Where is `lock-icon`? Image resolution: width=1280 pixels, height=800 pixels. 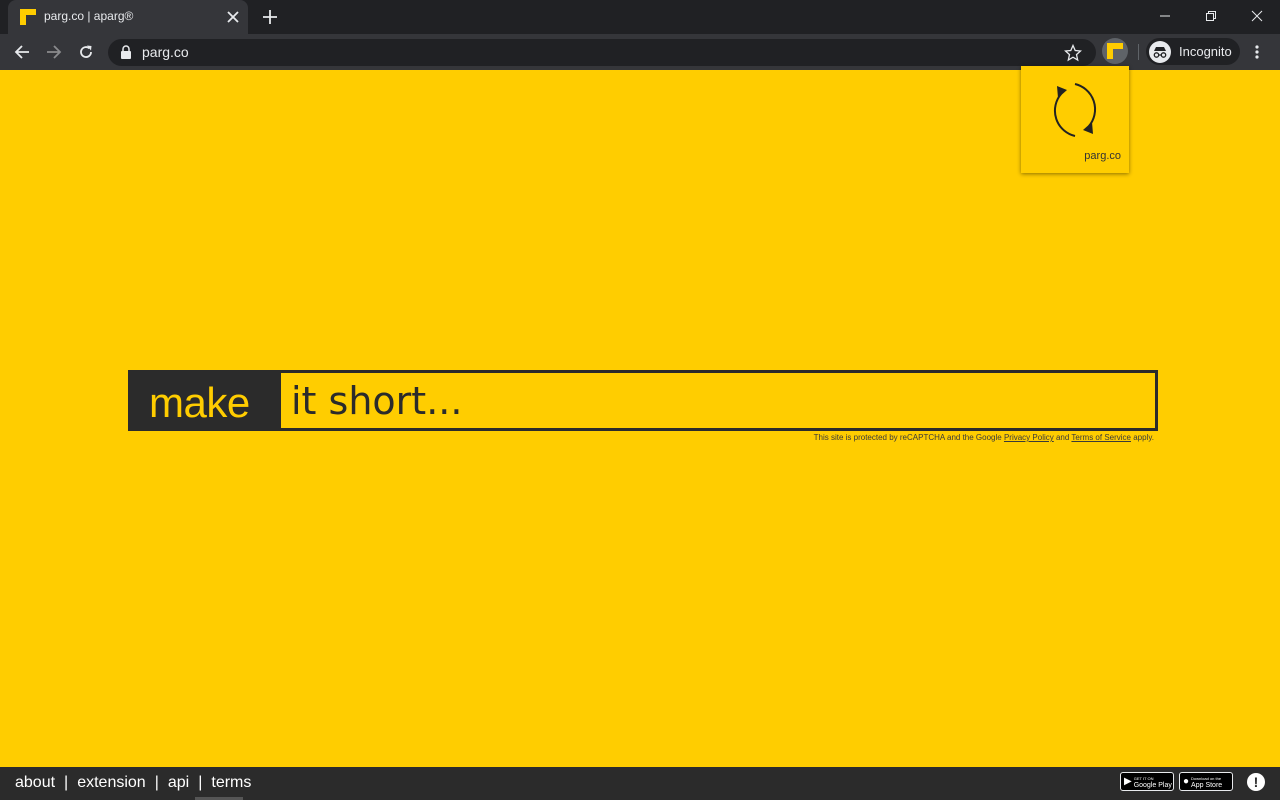 lock-icon is located at coordinates (126, 52).